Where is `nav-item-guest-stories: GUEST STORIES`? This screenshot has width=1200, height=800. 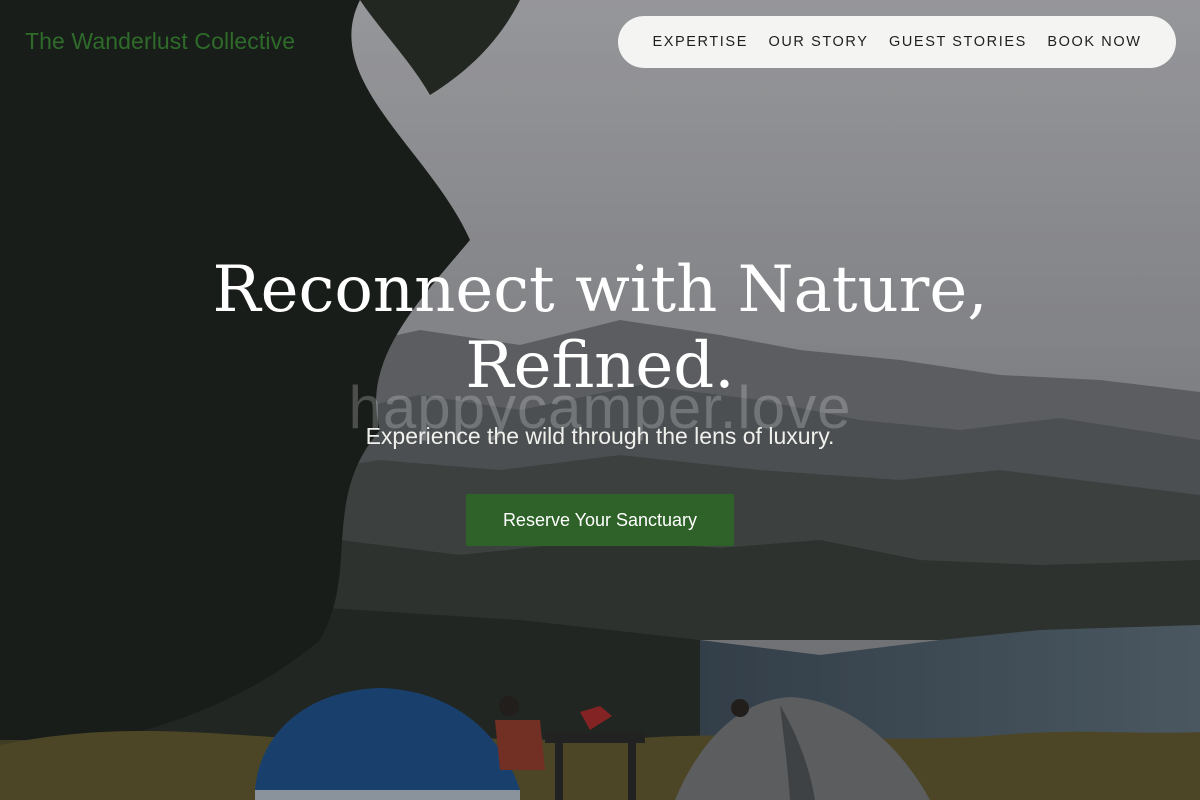
nav-item-guest-stories: GUEST STORIES is located at coordinates (958, 42).